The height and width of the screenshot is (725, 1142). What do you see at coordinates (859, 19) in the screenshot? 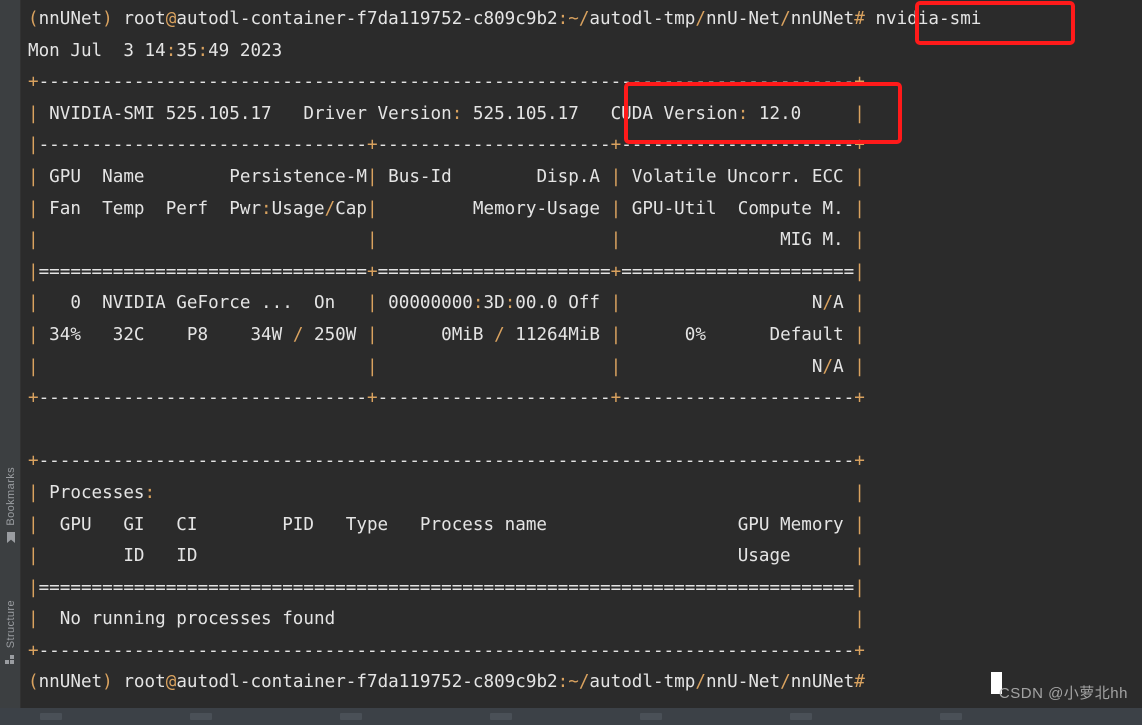
I see `terminal-span: #` at bounding box center [859, 19].